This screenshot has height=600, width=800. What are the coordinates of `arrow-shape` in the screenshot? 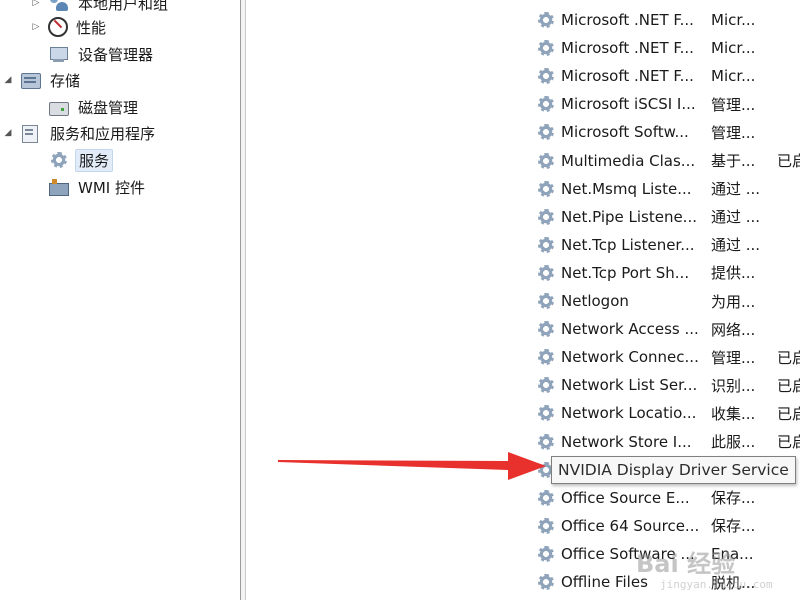 It's located at (412, 466).